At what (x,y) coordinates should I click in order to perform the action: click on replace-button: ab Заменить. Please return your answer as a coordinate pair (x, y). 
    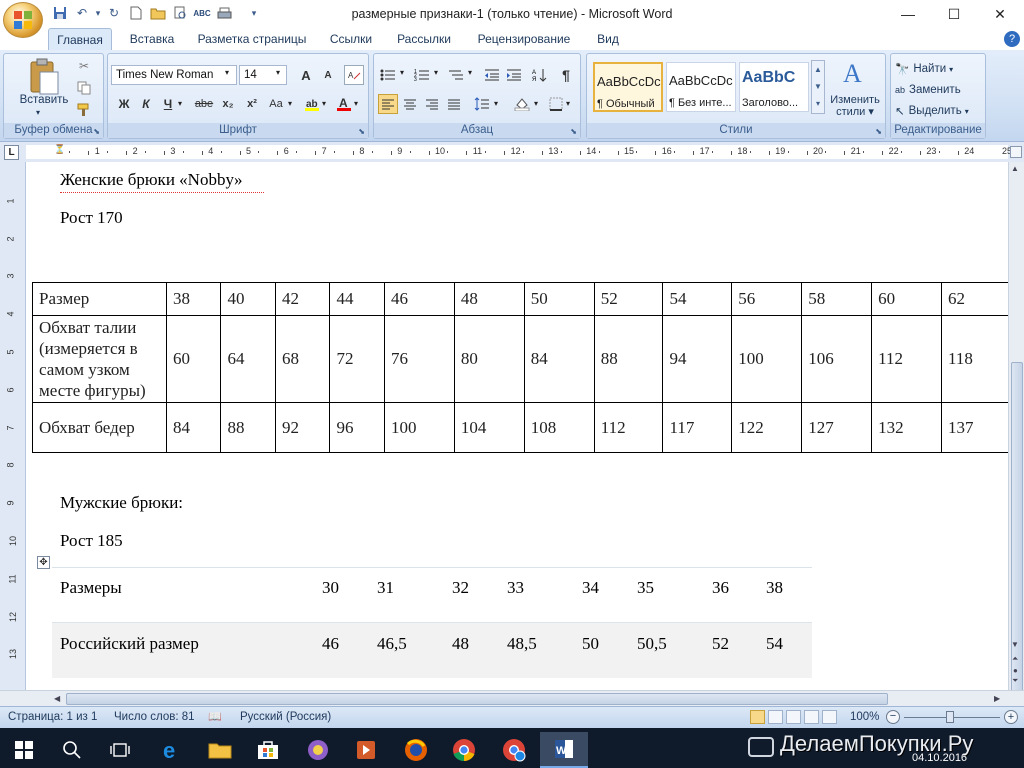
    Looking at the image, I should click on (940, 90).